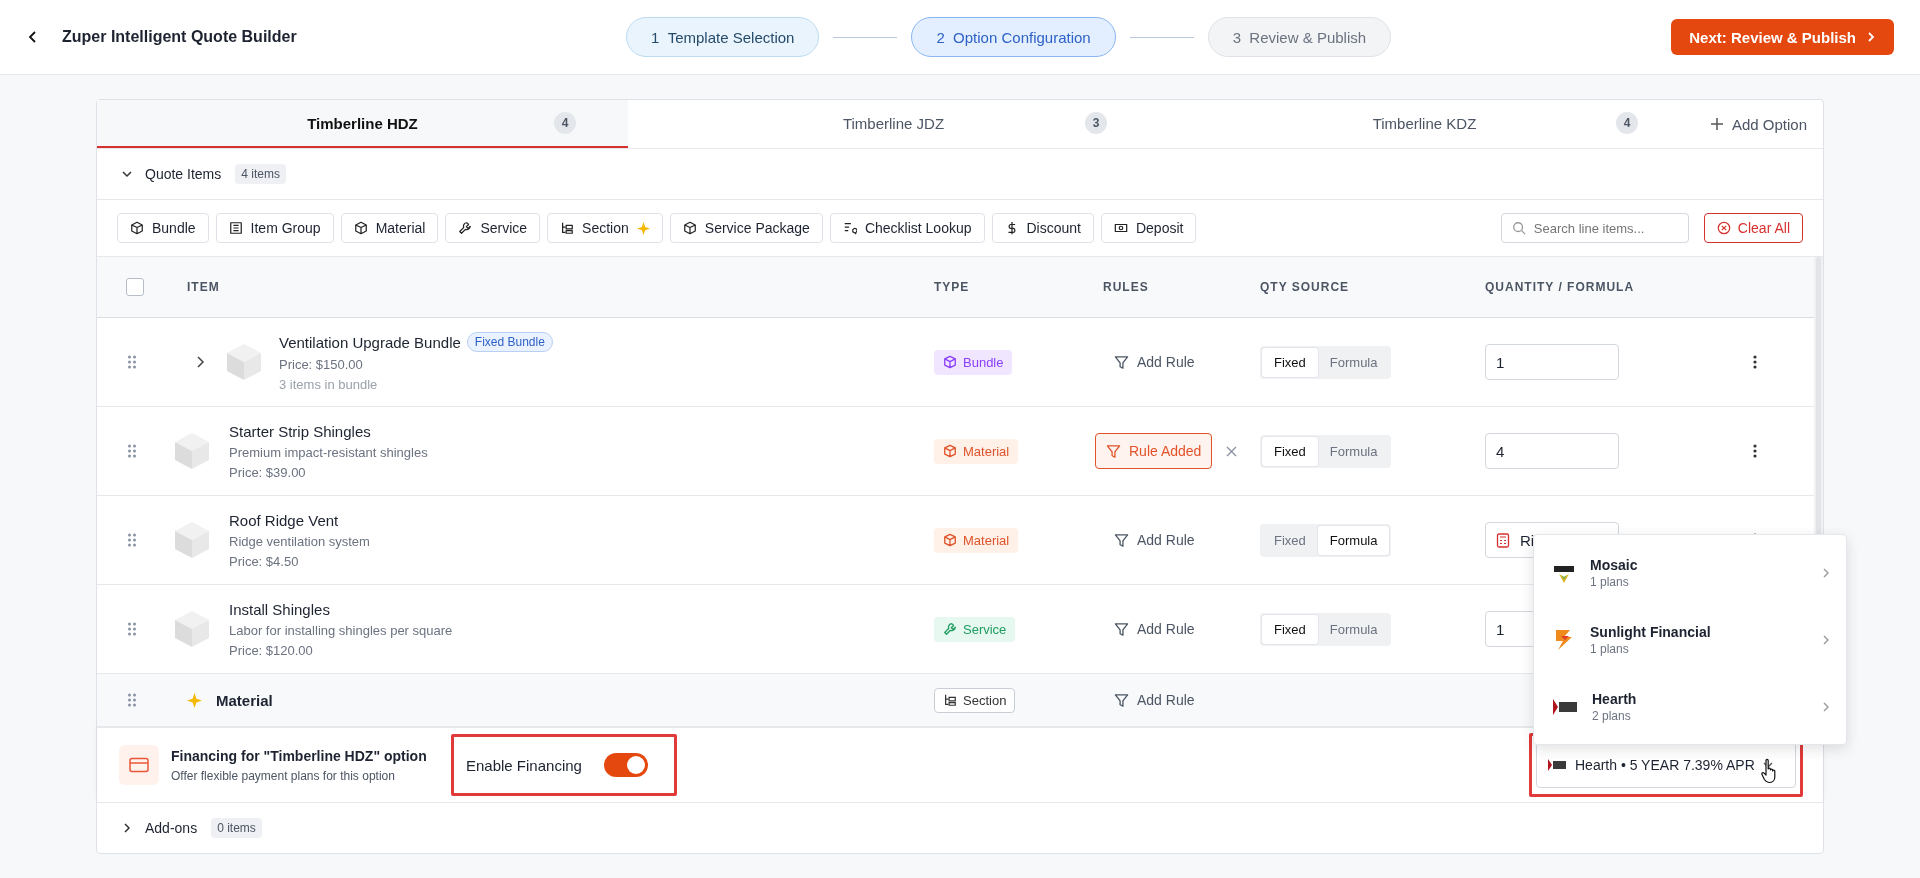  What do you see at coordinates (135, 287) in the screenshot?
I see `select-all-checkbox` at bounding box center [135, 287].